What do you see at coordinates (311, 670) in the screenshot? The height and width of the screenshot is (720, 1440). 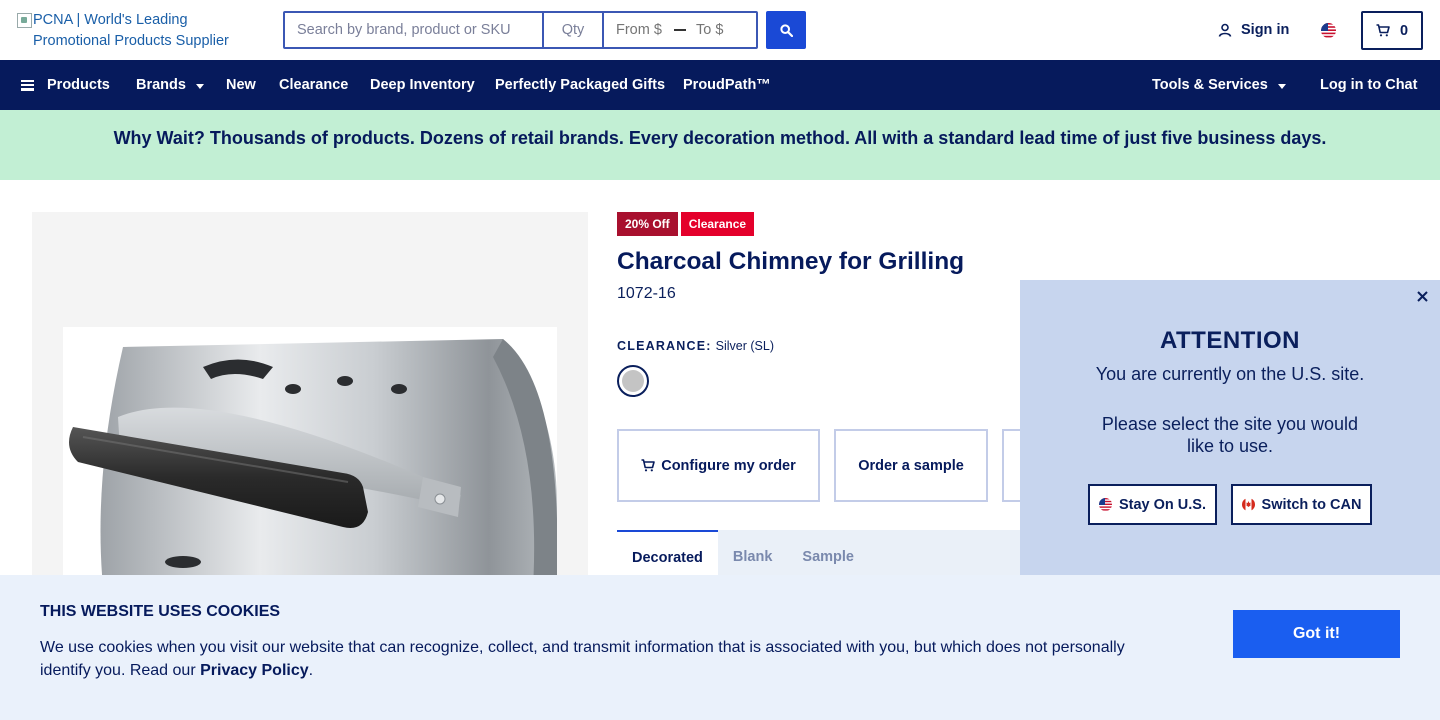 I see `cookie-text-end: .` at bounding box center [311, 670].